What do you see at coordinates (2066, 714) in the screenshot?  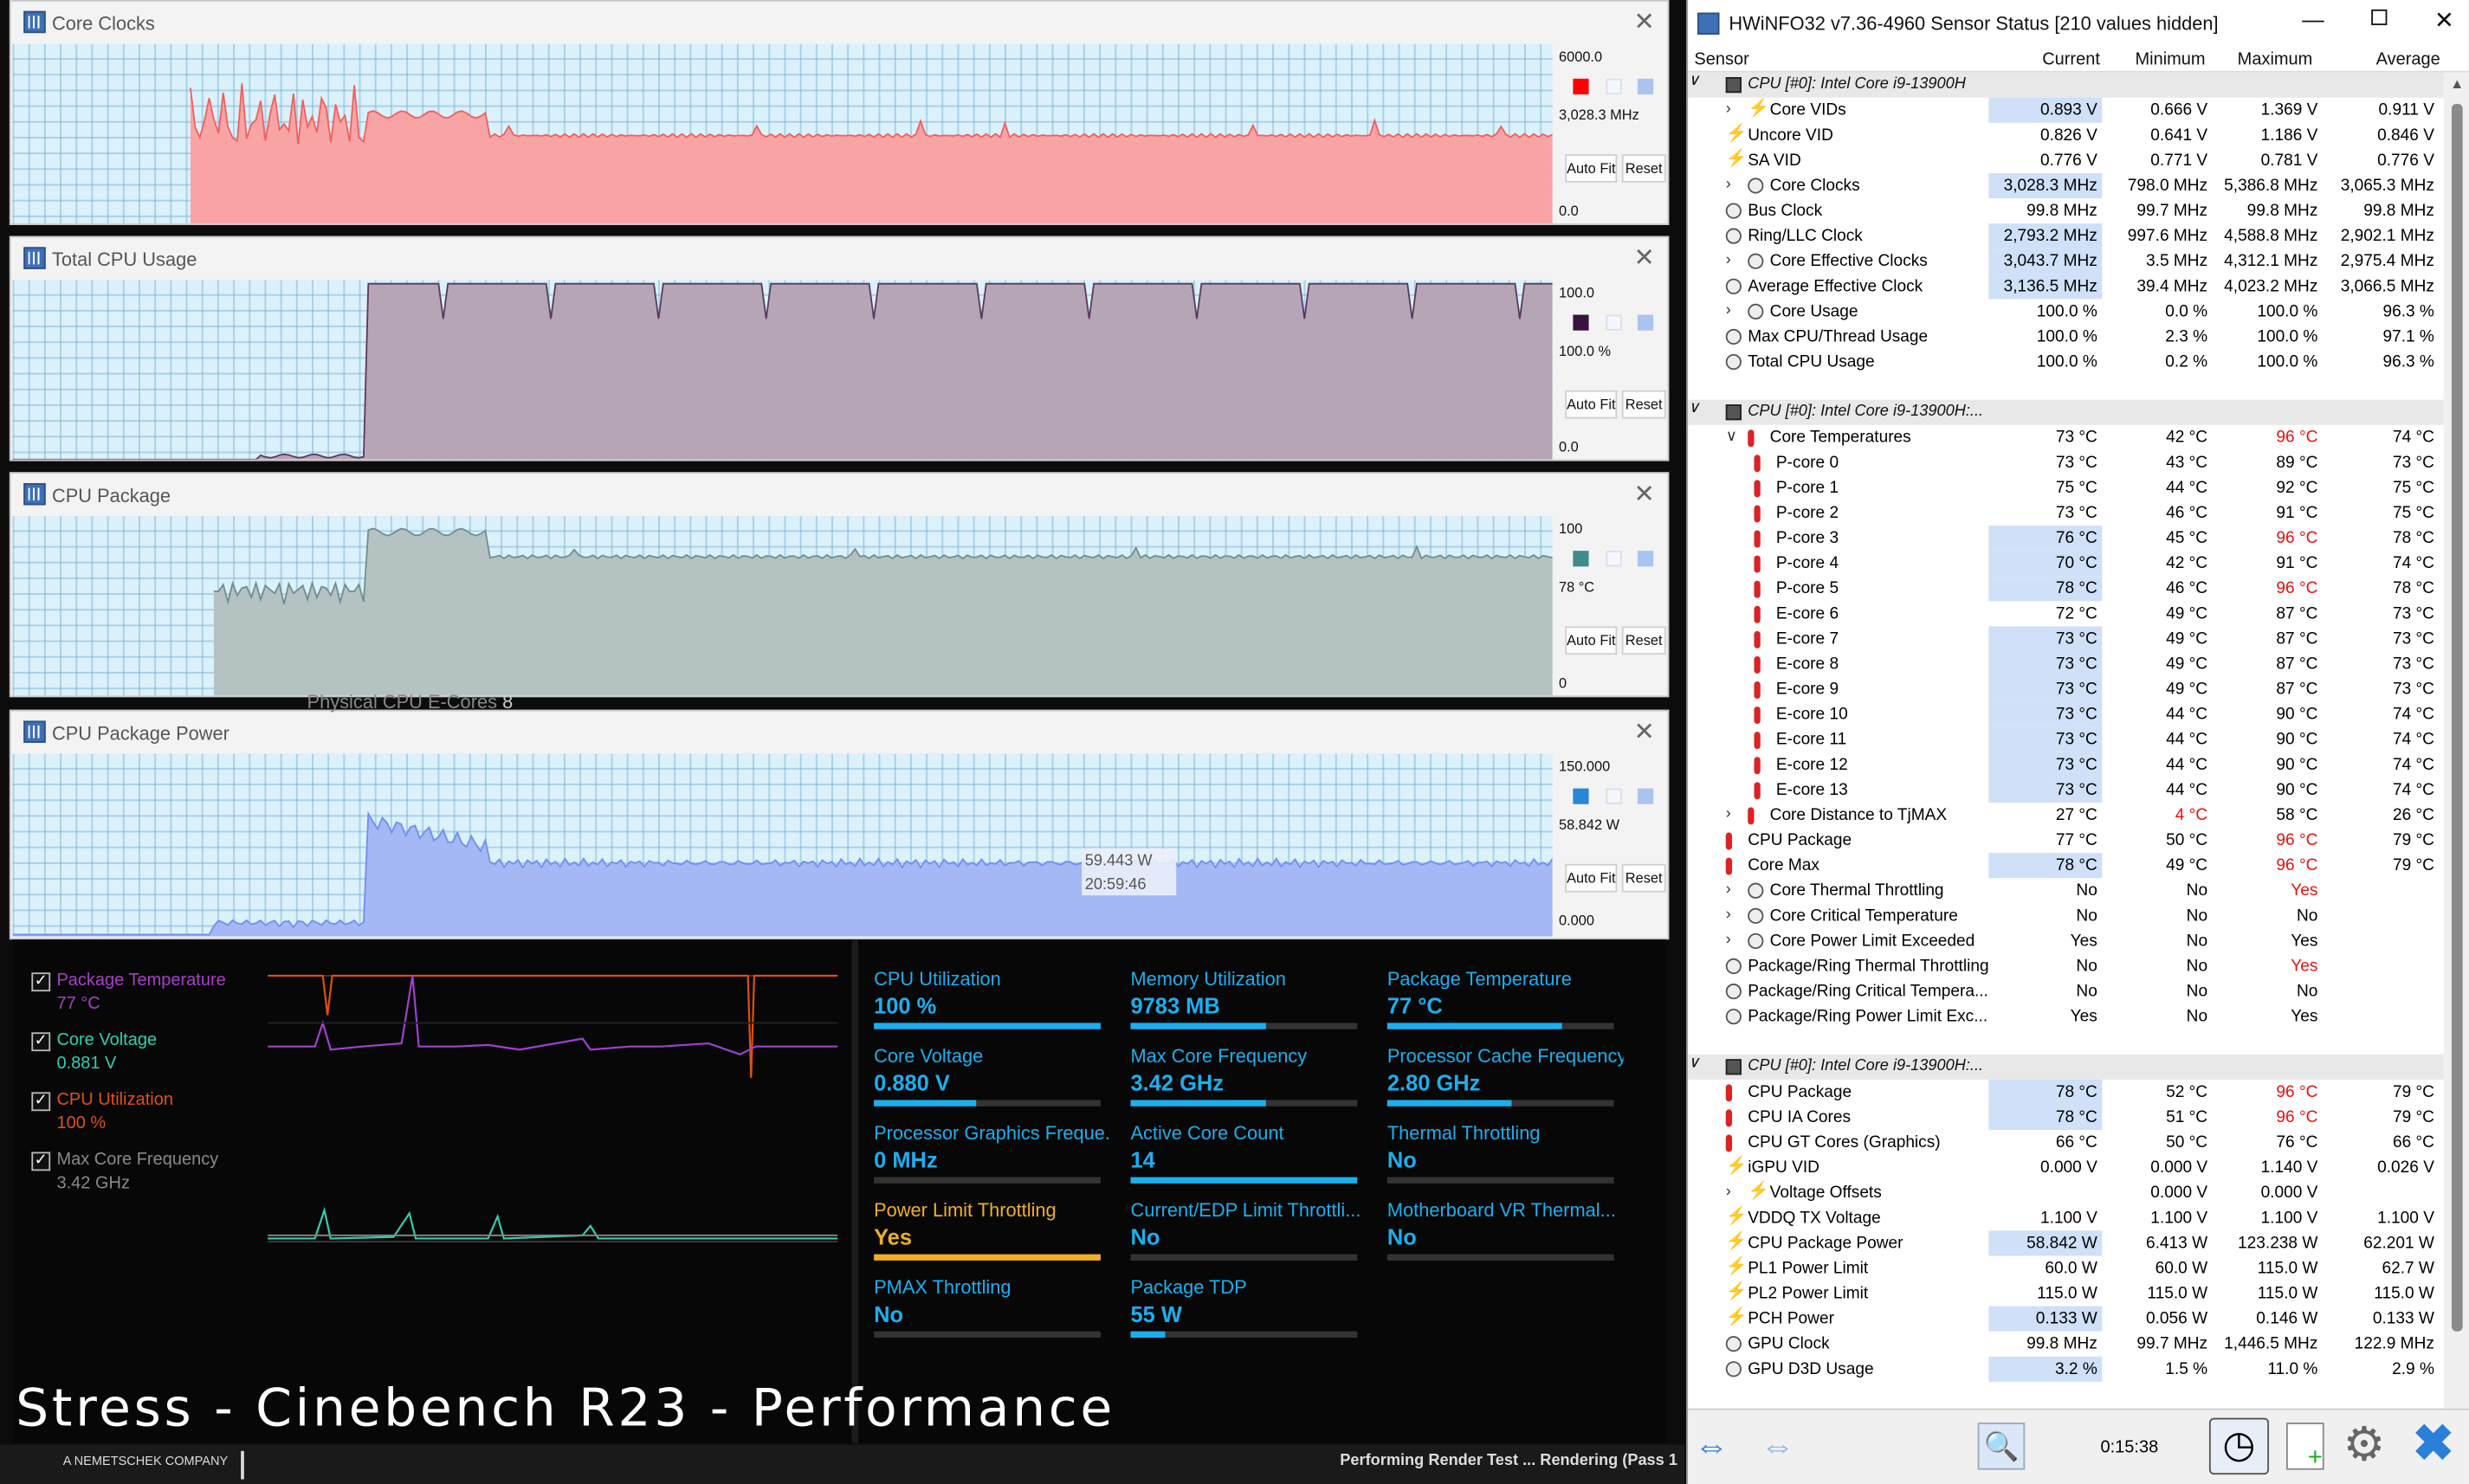 I see `sensor-row: E-core 10 73 °C 44 °C 90 °C 74 °C` at bounding box center [2066, 714].